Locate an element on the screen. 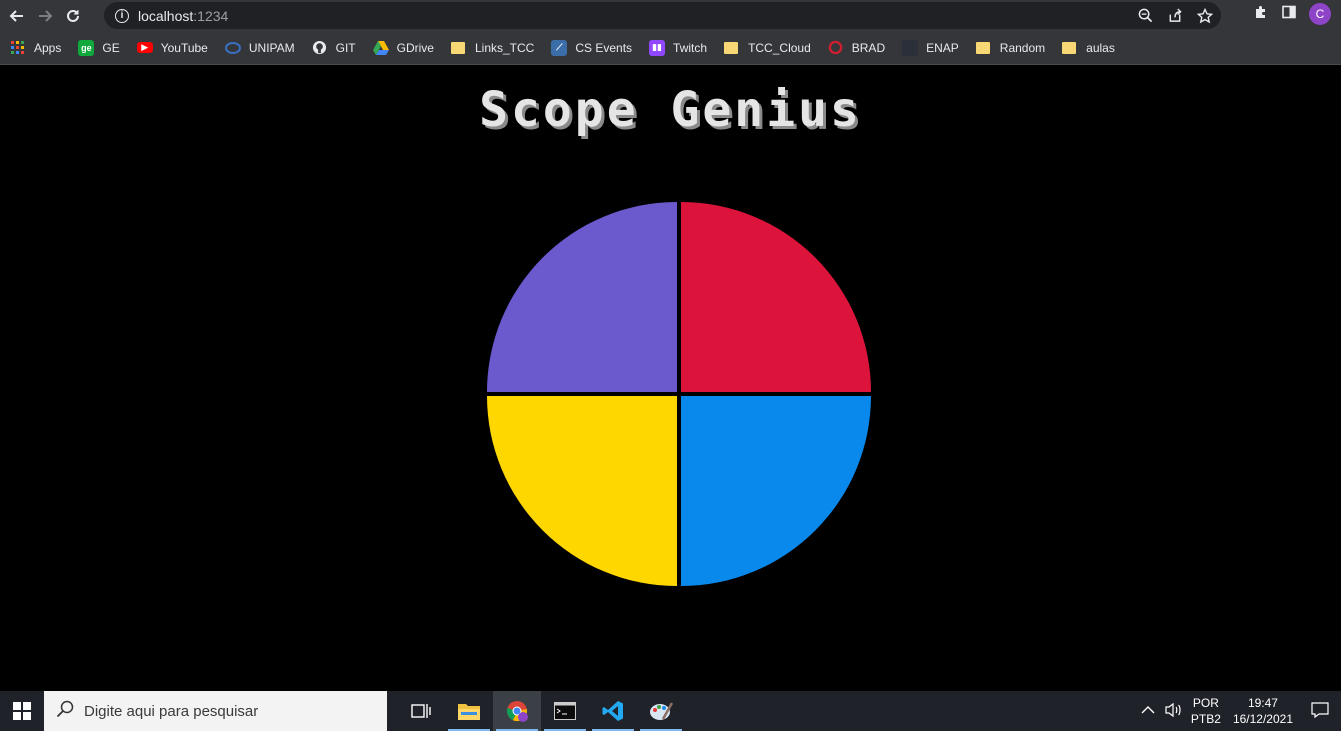 Image resolution: width=1341 pixels, height=731 pixels. reload-icon is located at coordinates (73, 16).